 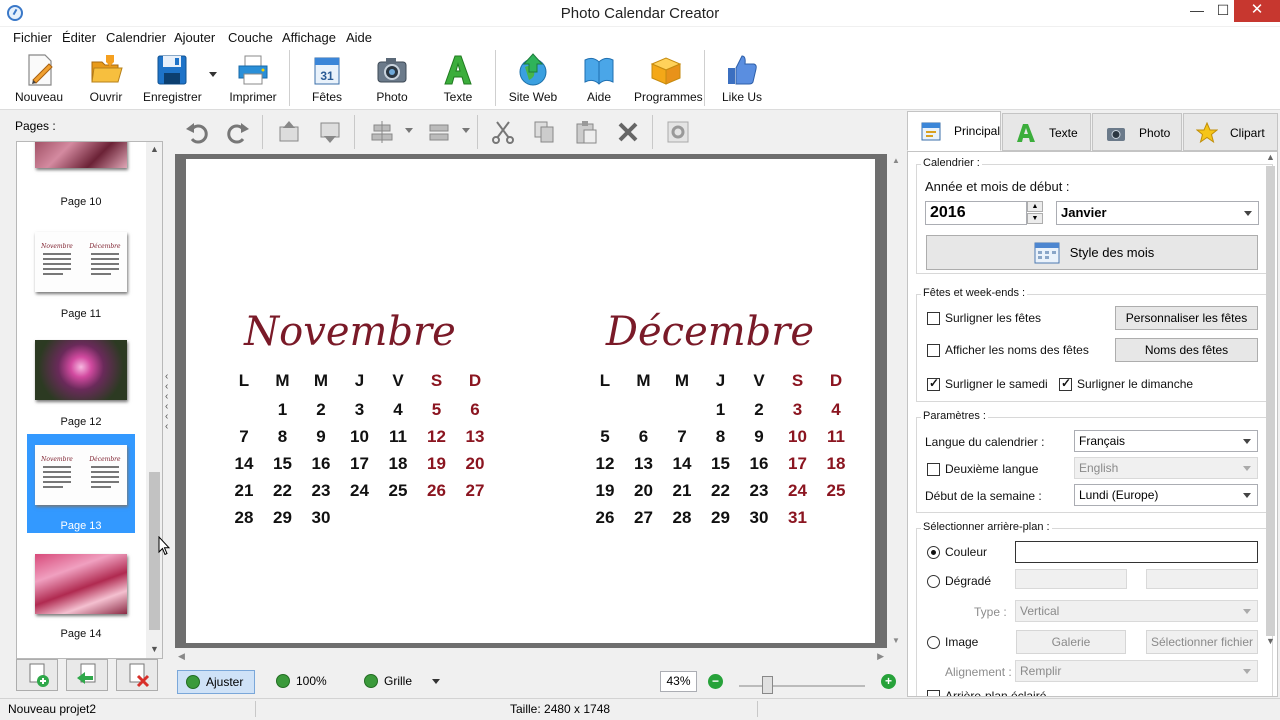 I want to click on page-thumbnail: Novembre Décembre Page 11, so click(x=81, y=279).